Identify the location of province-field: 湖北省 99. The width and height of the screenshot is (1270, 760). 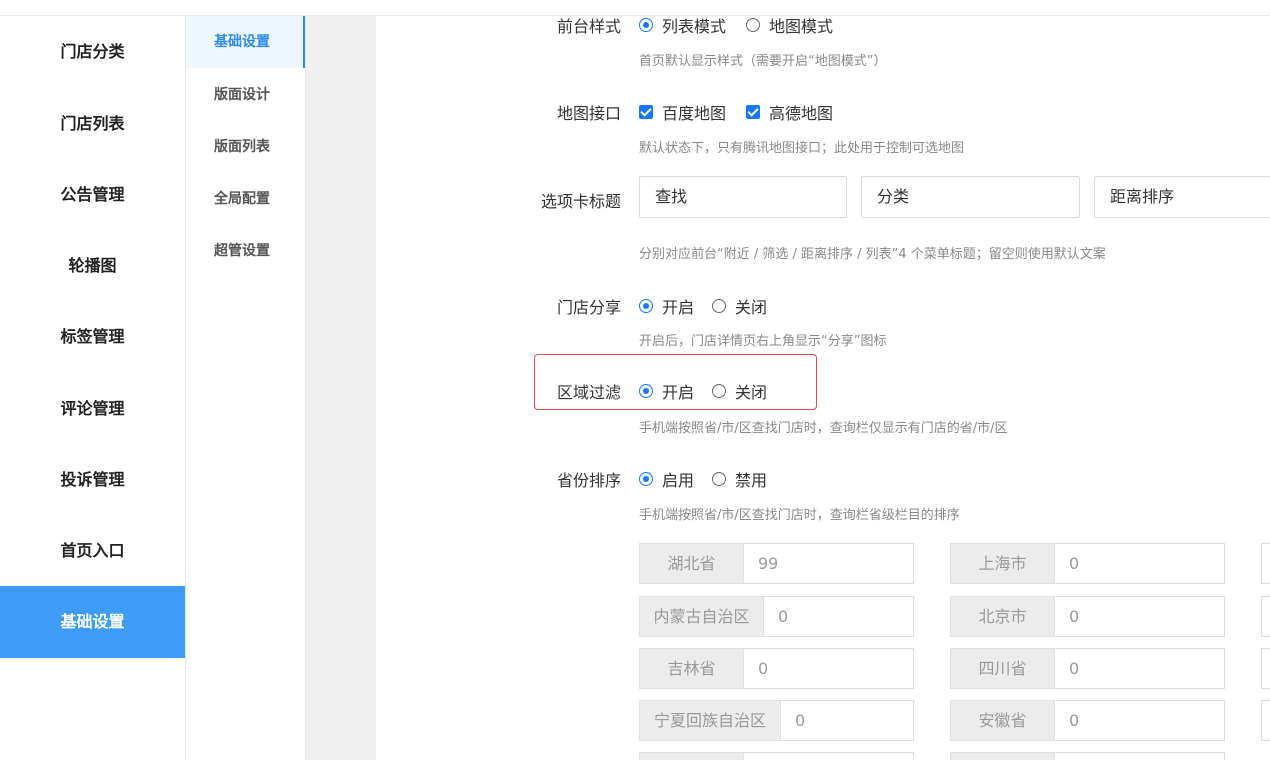
(776, 563).